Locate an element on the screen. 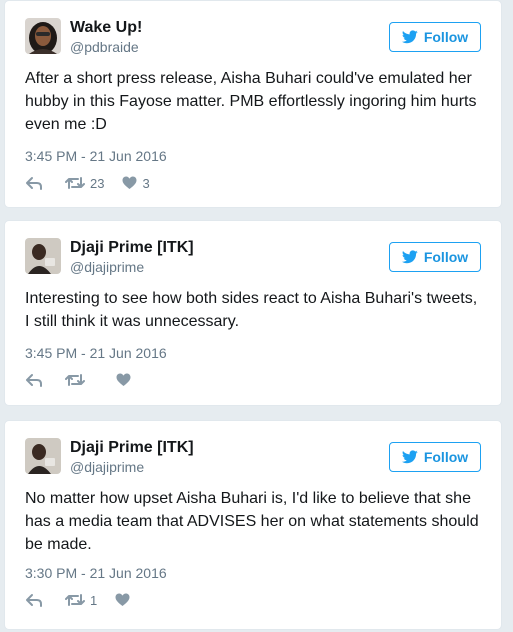 This screenshot has width=513, height=632. user-name: Wake Up! is located at coordinates (106, 28).